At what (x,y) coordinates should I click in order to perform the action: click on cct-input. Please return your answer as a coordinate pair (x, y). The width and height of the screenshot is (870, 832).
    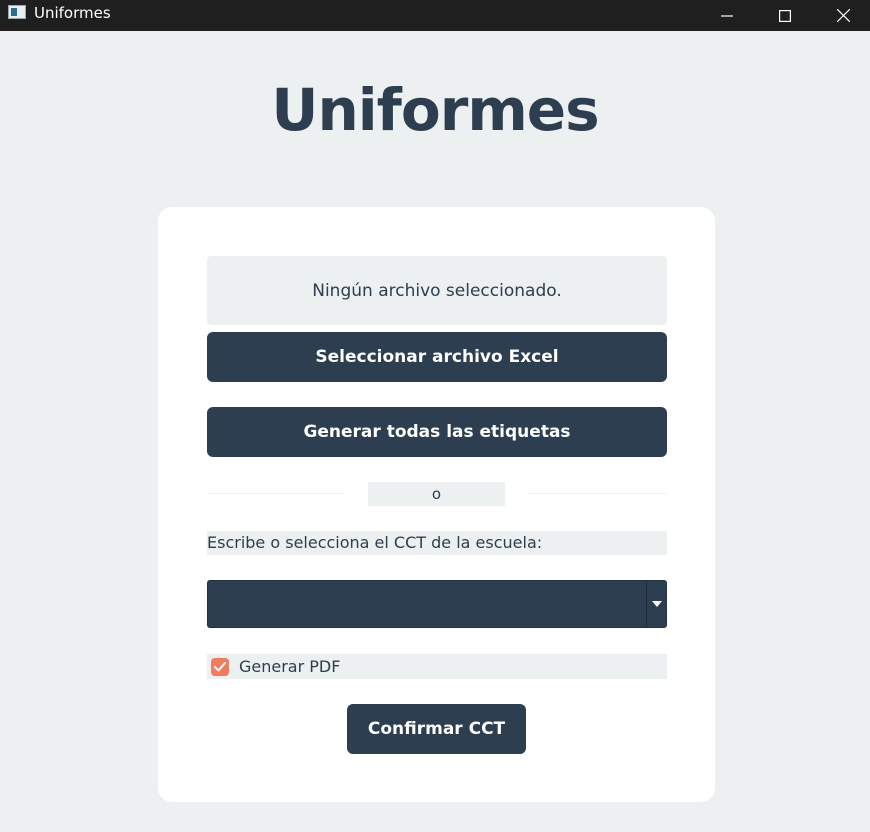
    Looking at the image, I should click on (427, 604).